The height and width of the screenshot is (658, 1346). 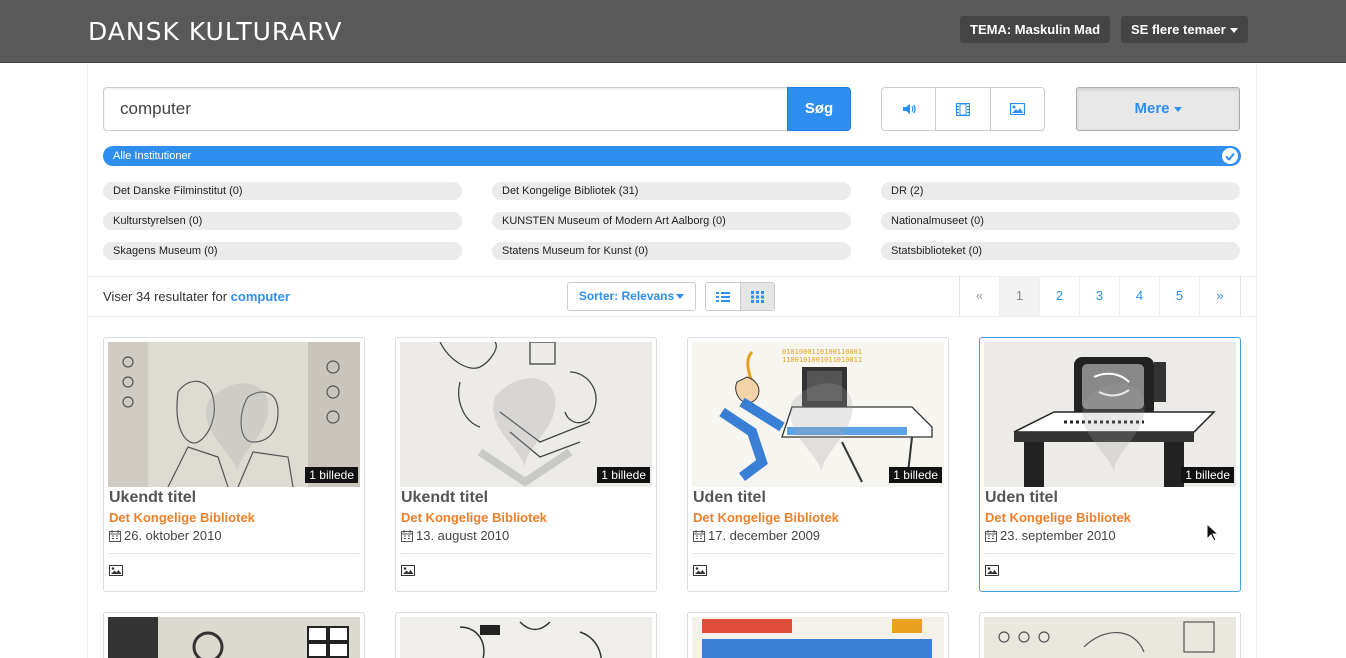 I want to click on list-view-button, so click(x=723, y=296).